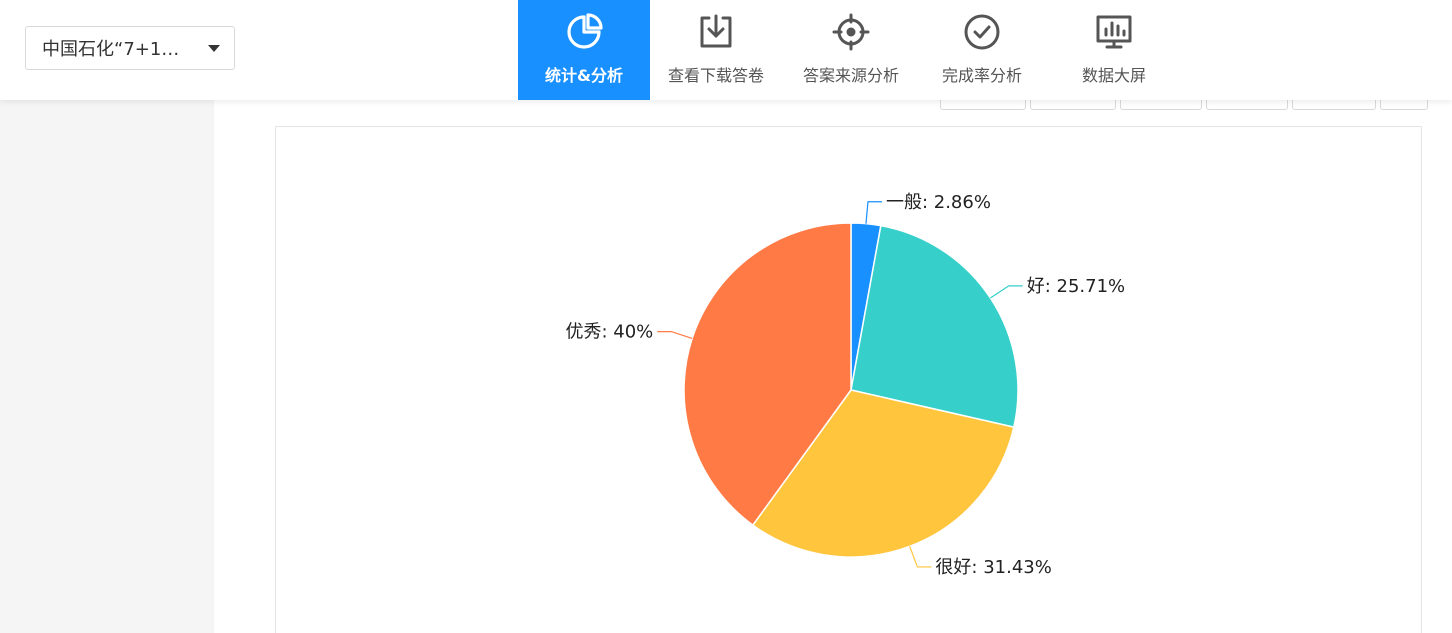 The height and width of the screenshot is (633, 1452). I want to click on nav-tab-completion-rate: 完成率分析, so click(982, 50).